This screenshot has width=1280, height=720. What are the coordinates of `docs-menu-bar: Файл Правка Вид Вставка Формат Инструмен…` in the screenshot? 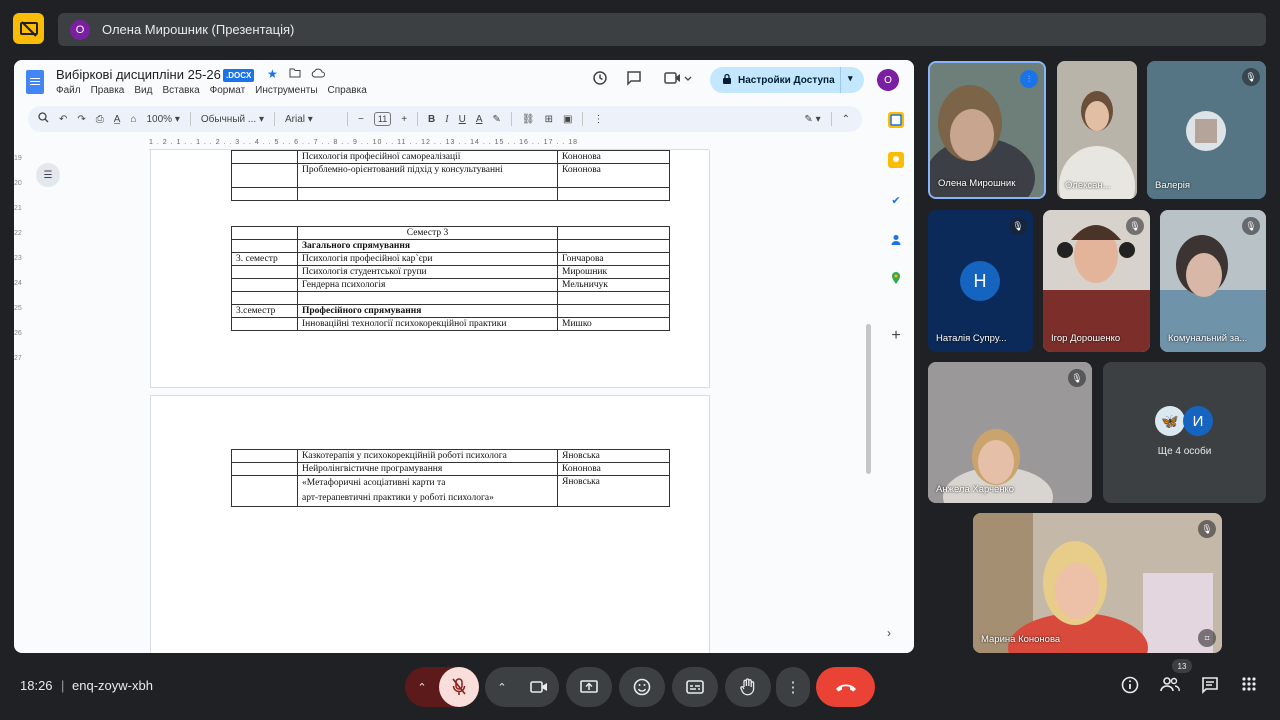 It's located at (211, 90).